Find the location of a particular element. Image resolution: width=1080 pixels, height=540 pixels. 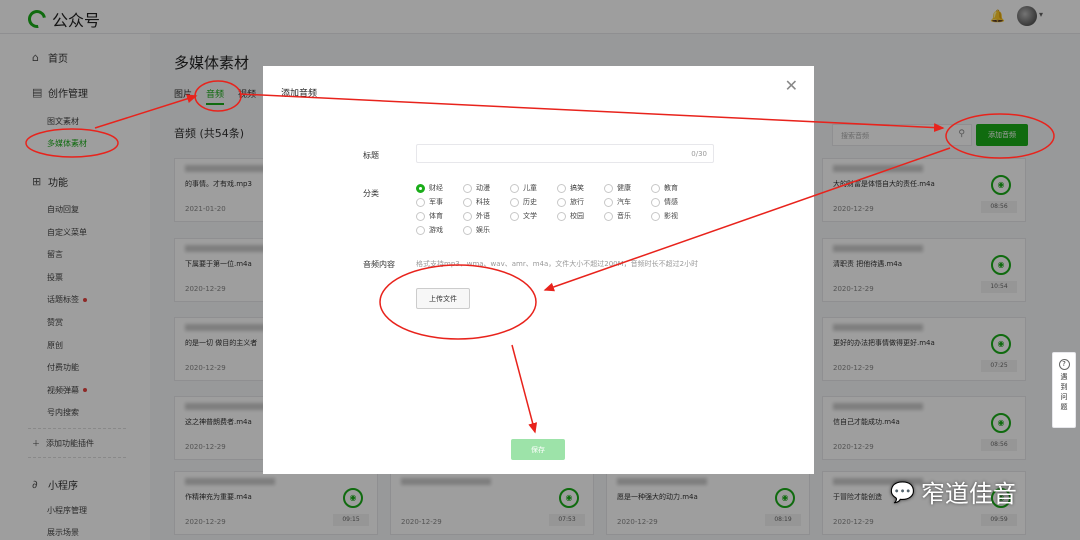

watermark: 💬 窄道佳音 is located at coordinates (953, 491).